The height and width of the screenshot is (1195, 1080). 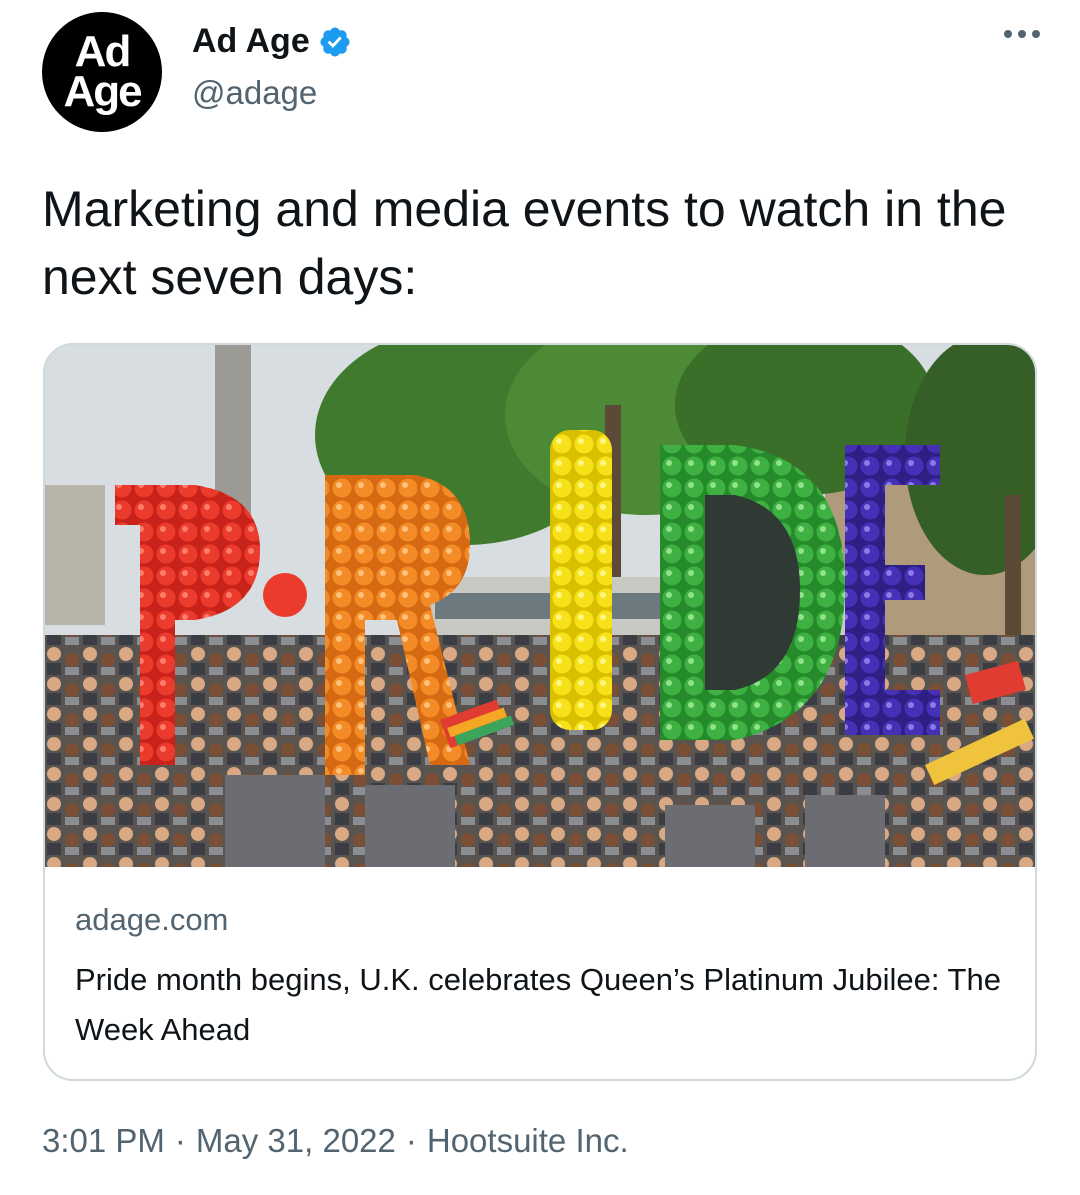 What do you see at coordinates (103, 51) in the screenshot?
I see `avatar-text-line1: Ad` at bounding box center [103, 51].